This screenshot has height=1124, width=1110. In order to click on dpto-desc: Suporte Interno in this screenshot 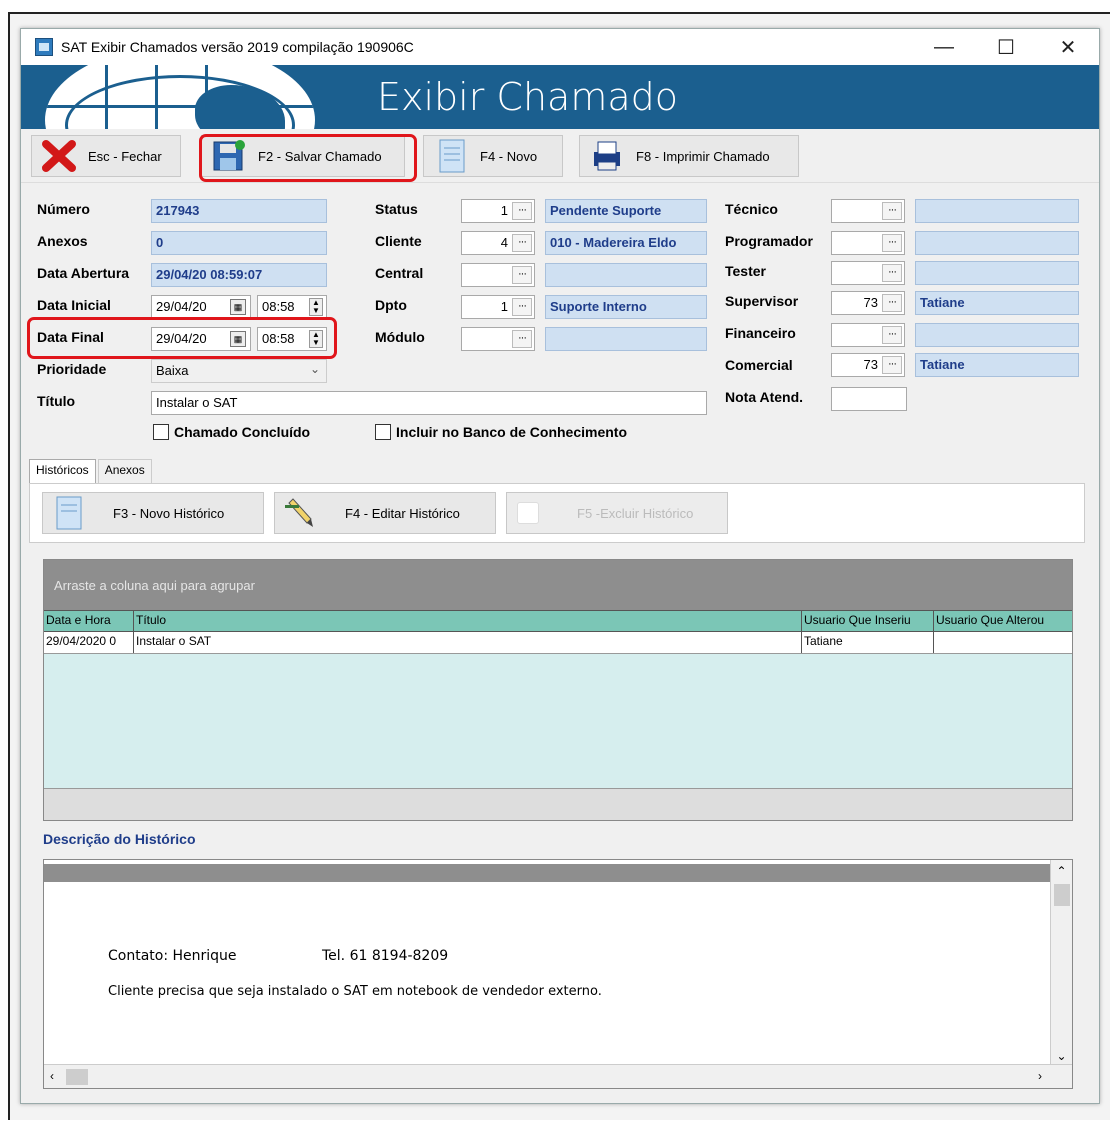, I will do `click(626, 307)`.